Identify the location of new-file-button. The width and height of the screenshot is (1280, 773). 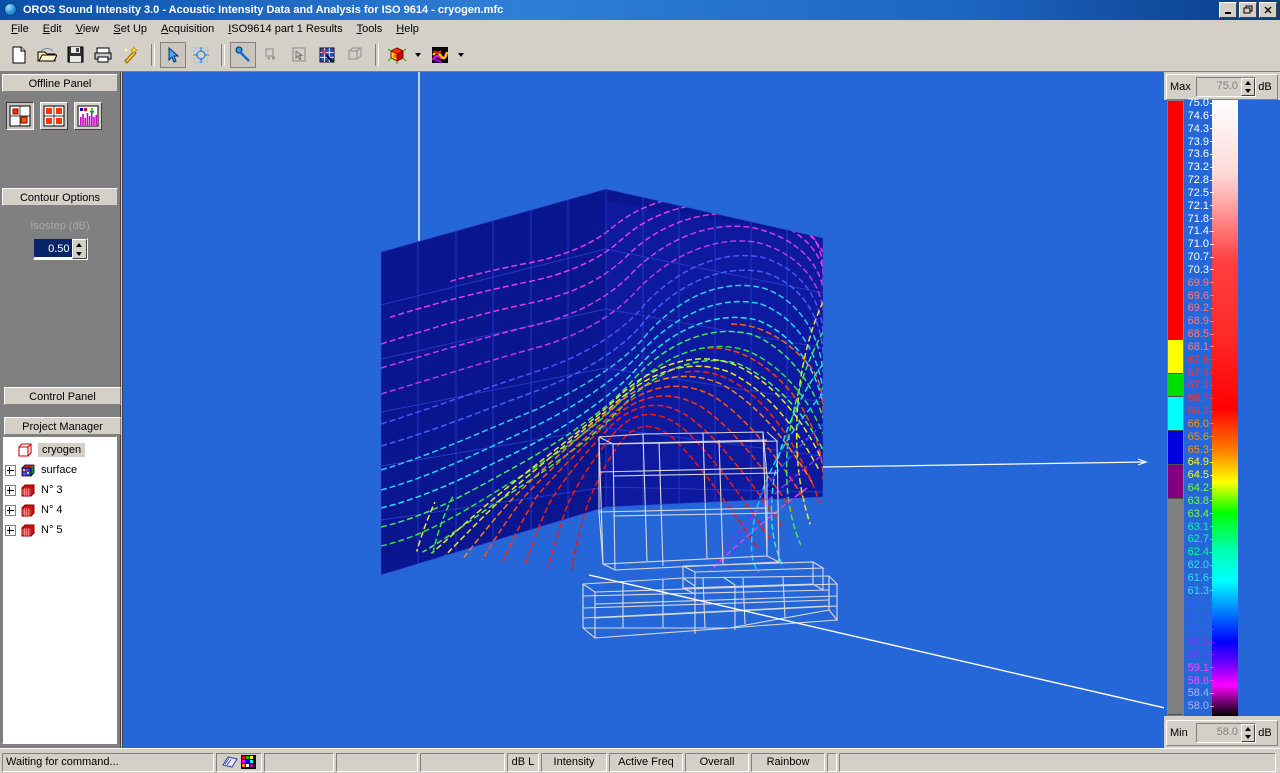
(19, 55).